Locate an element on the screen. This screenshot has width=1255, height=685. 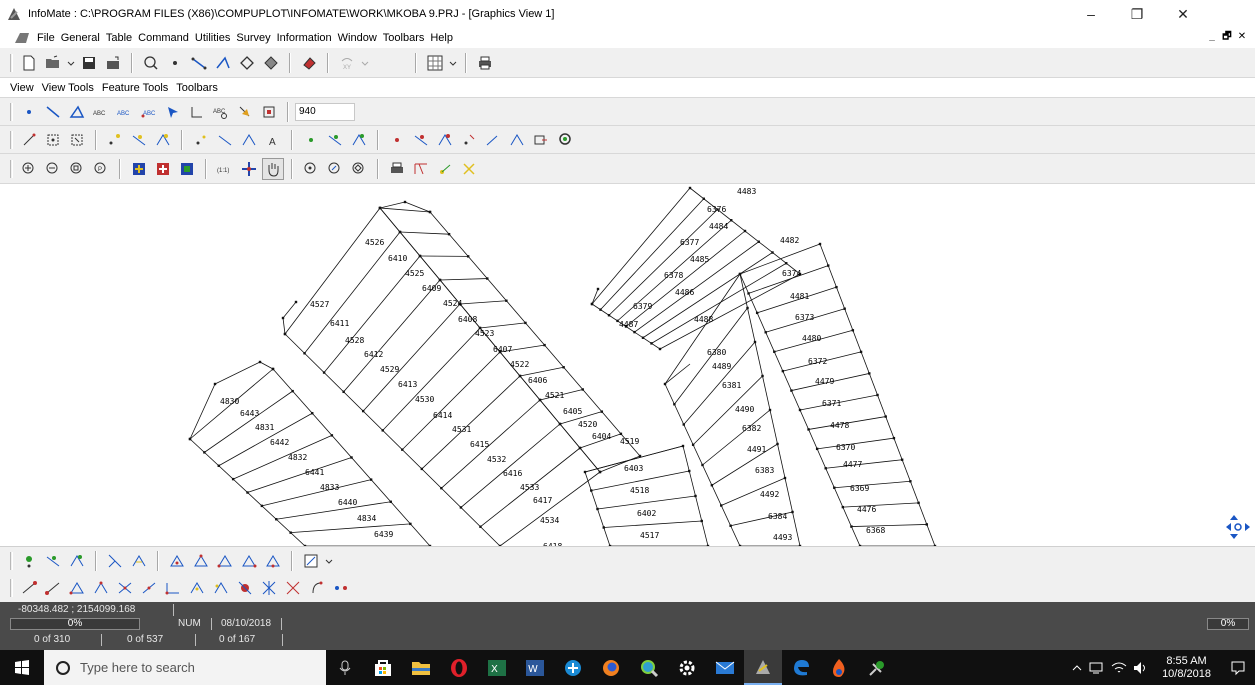
volume-button is located at coordinates (1141, 667).